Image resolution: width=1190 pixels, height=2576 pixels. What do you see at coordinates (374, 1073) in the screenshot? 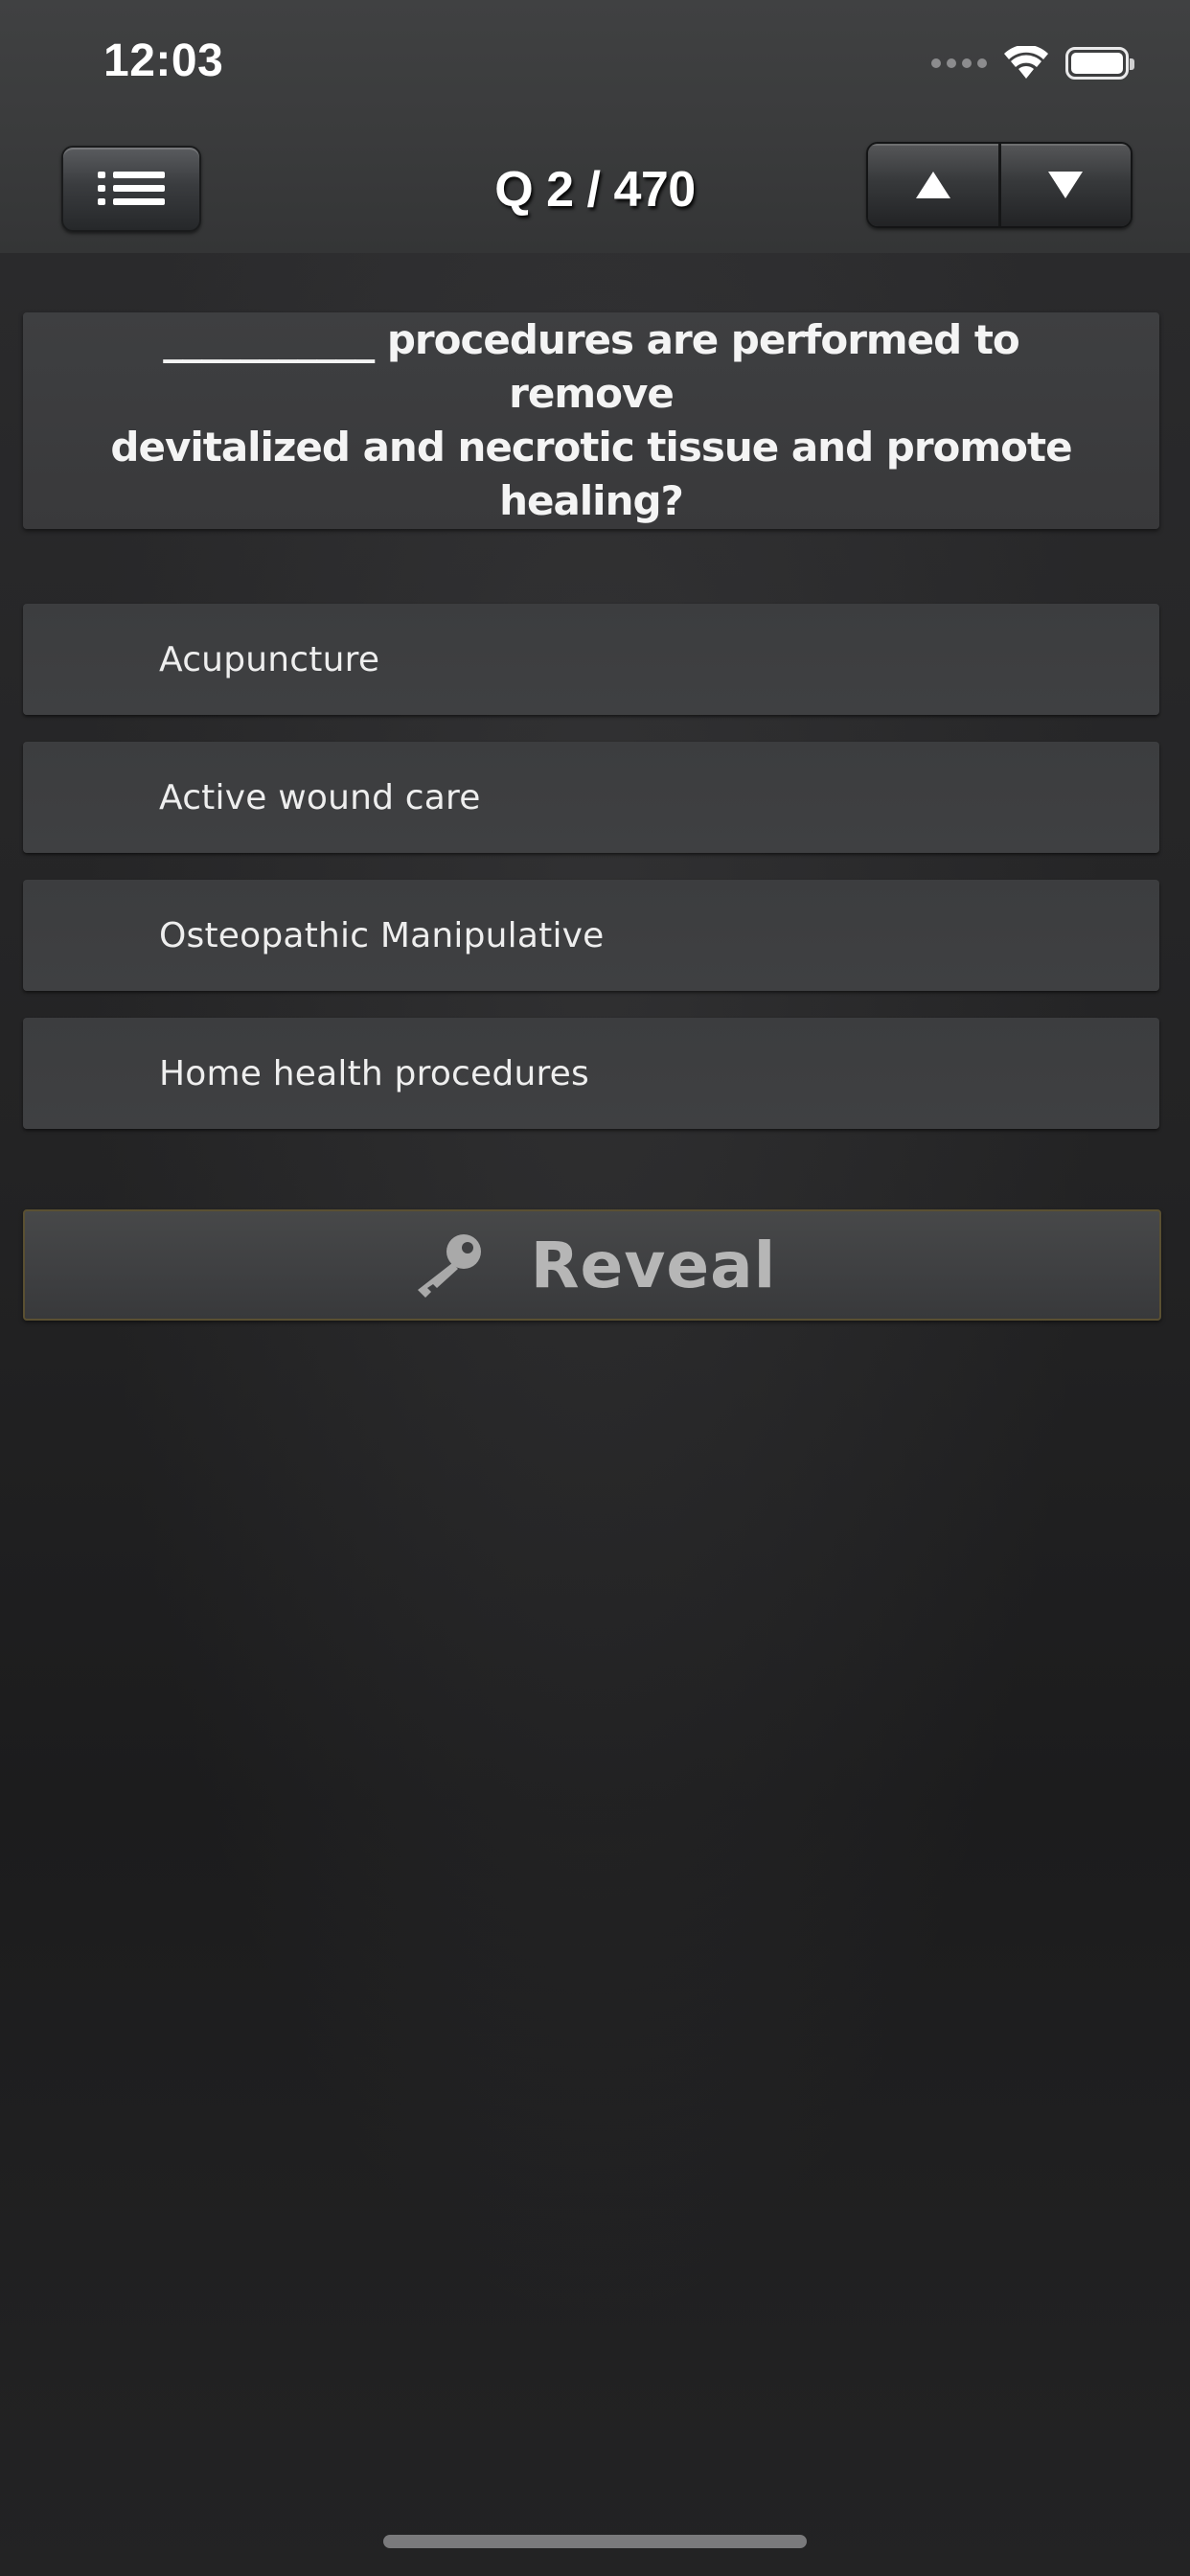
I see `answer-label: Home health procedures` at bounding box center [374, 1073].